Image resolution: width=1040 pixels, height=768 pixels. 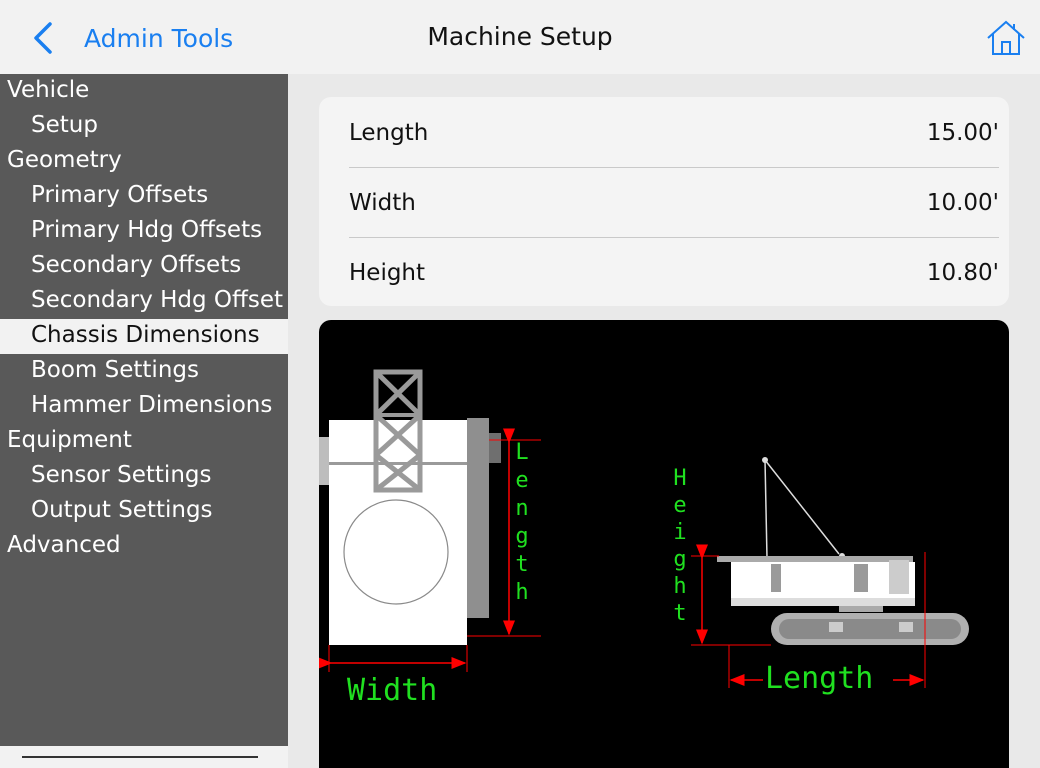 I want to click on length-vertical-label: Length, so click(x=522, y=526).